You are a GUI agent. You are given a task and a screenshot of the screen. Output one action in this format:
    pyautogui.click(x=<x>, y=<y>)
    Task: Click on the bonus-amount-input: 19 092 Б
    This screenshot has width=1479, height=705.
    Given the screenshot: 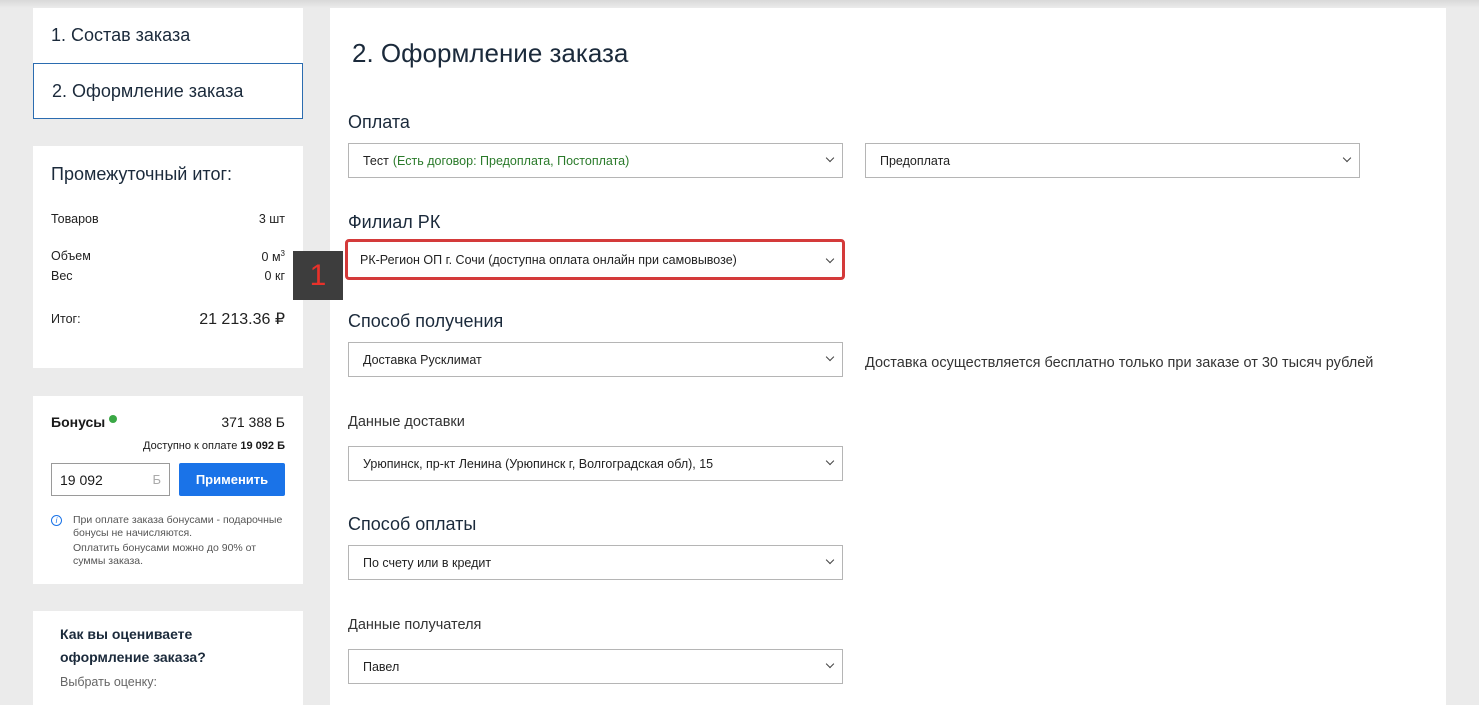 What is the action you would take?
    pyautogui.click(x=110, y=479)
    